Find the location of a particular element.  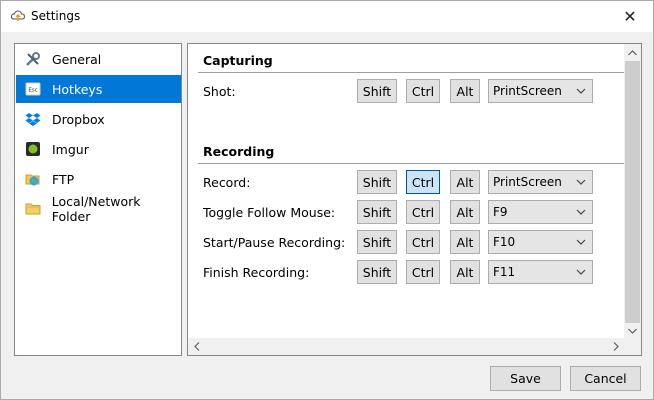

finish-shift-button: Shift is located at coordinates (377, 272).